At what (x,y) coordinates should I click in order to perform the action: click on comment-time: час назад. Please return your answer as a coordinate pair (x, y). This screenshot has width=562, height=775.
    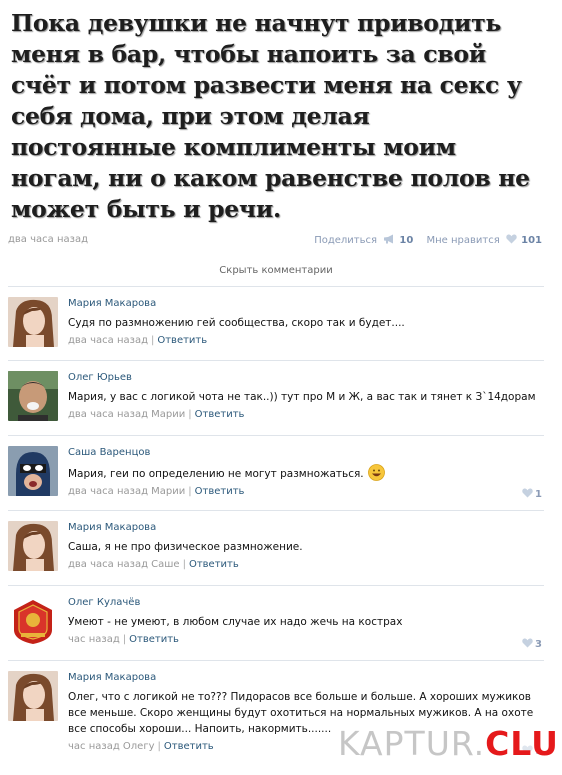
    Looking at the image, I should click on (94, 639).